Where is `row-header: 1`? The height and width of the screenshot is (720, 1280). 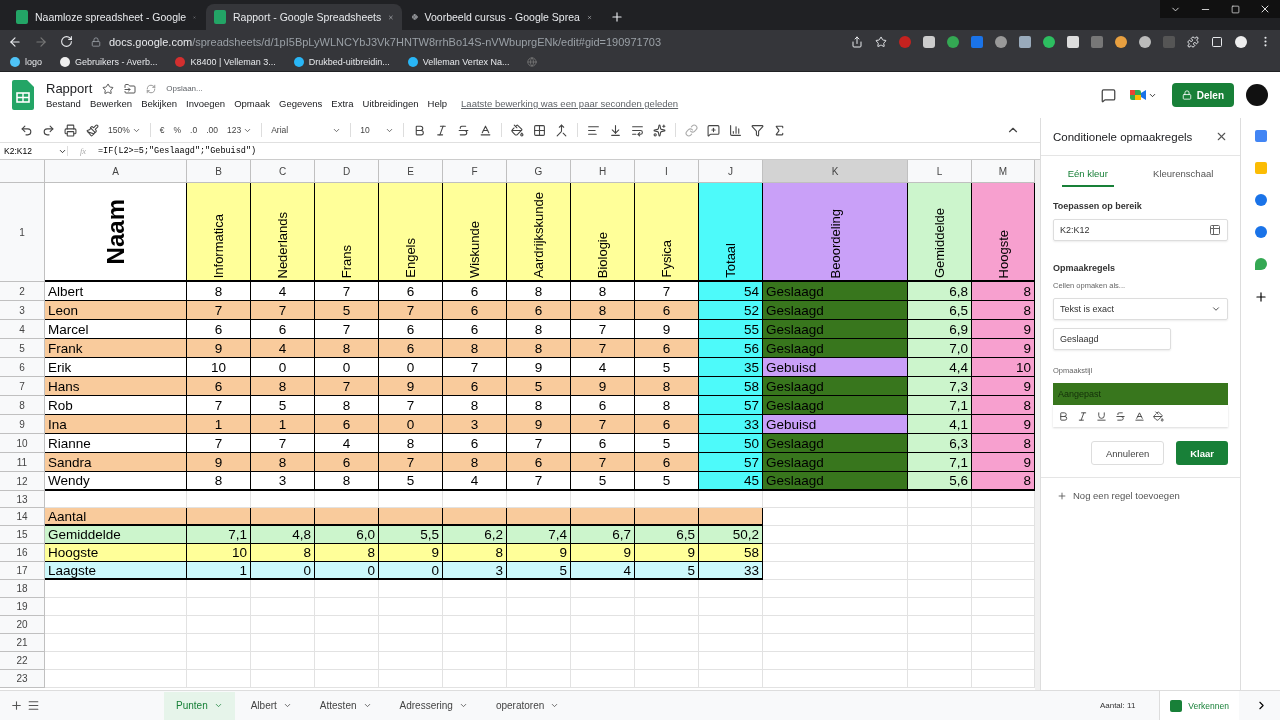 row-header: 1 is located at coordinates (22, 232).